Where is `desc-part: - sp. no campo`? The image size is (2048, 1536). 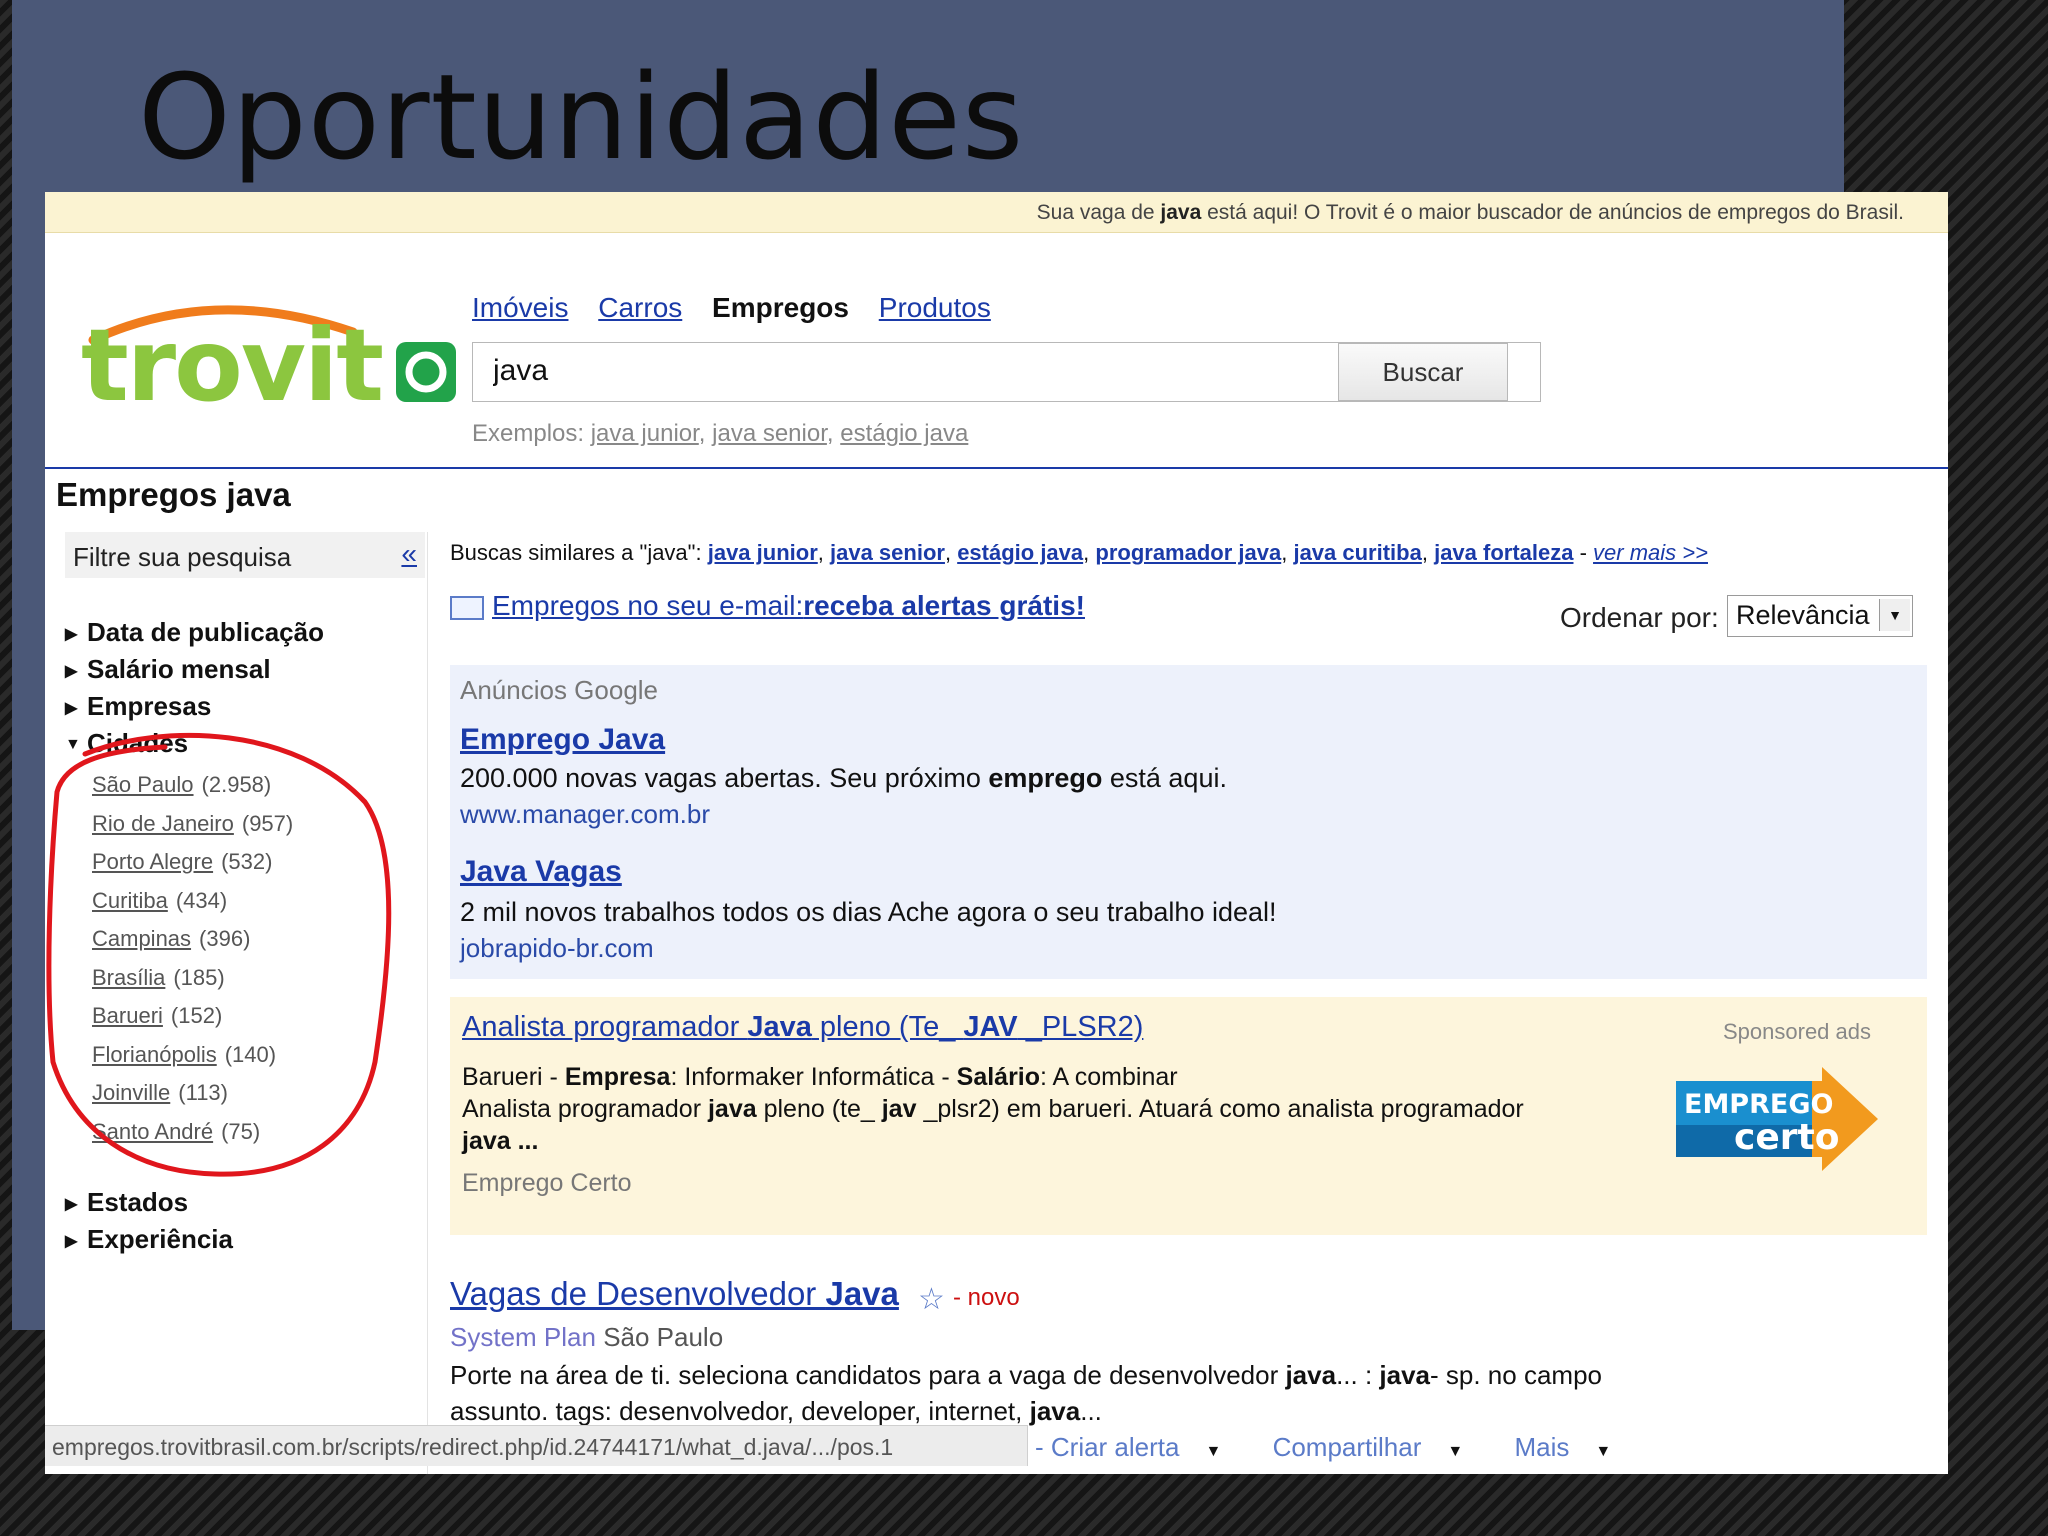 desc-part: - sp. no campo is located at coordinates (1516, 1375).